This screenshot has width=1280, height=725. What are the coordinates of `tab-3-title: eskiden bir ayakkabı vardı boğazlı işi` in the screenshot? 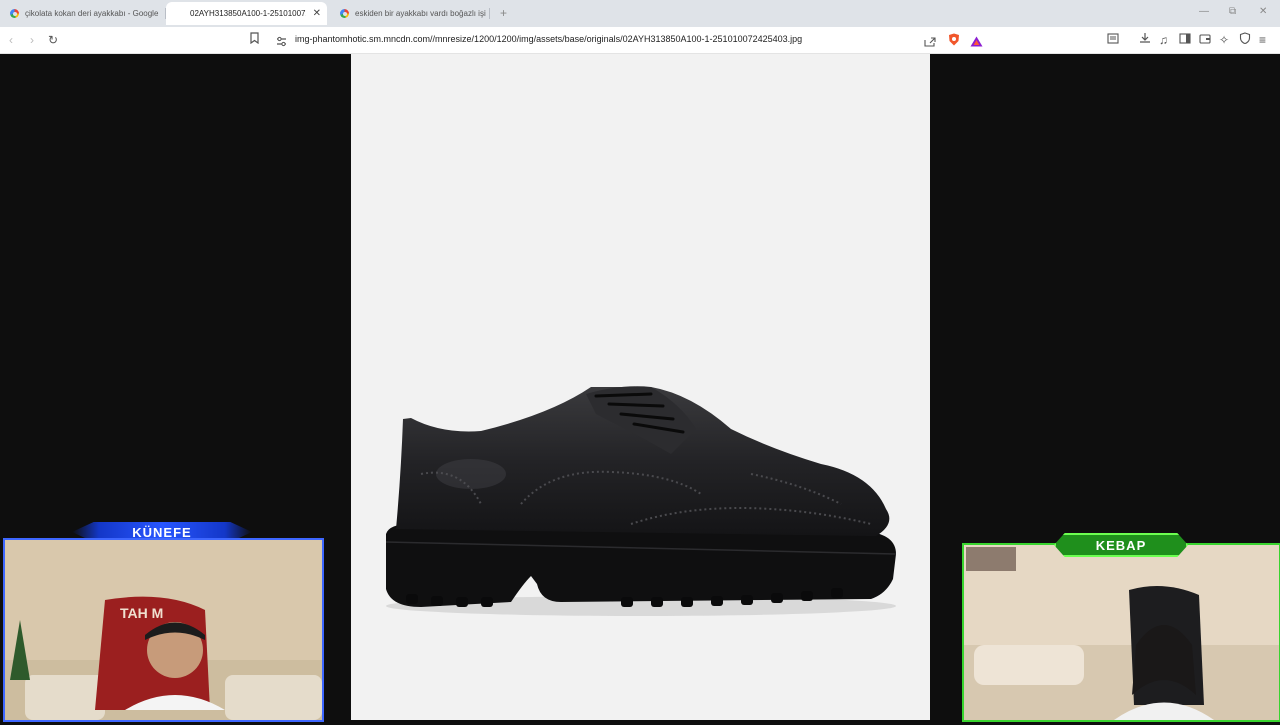 It's located at (420, 13).